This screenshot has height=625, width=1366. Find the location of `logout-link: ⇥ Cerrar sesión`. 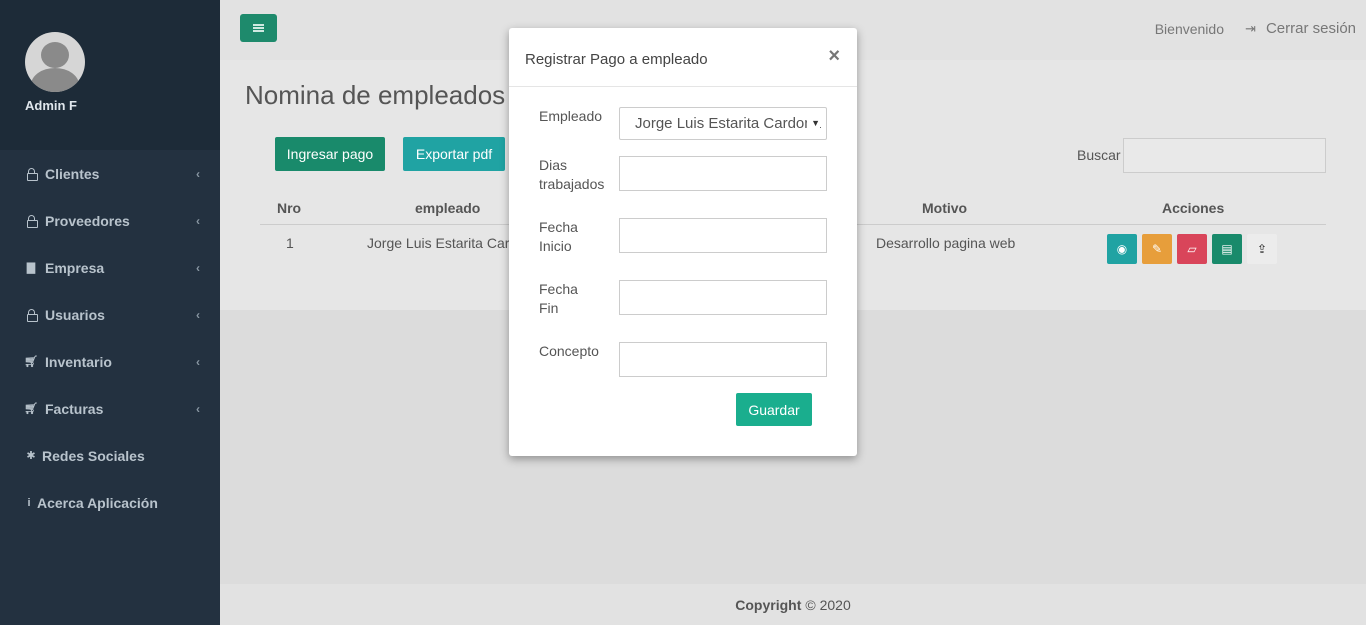

logout-link: ⇥ Cerrar sesión is located at coordinates (1300, 28).